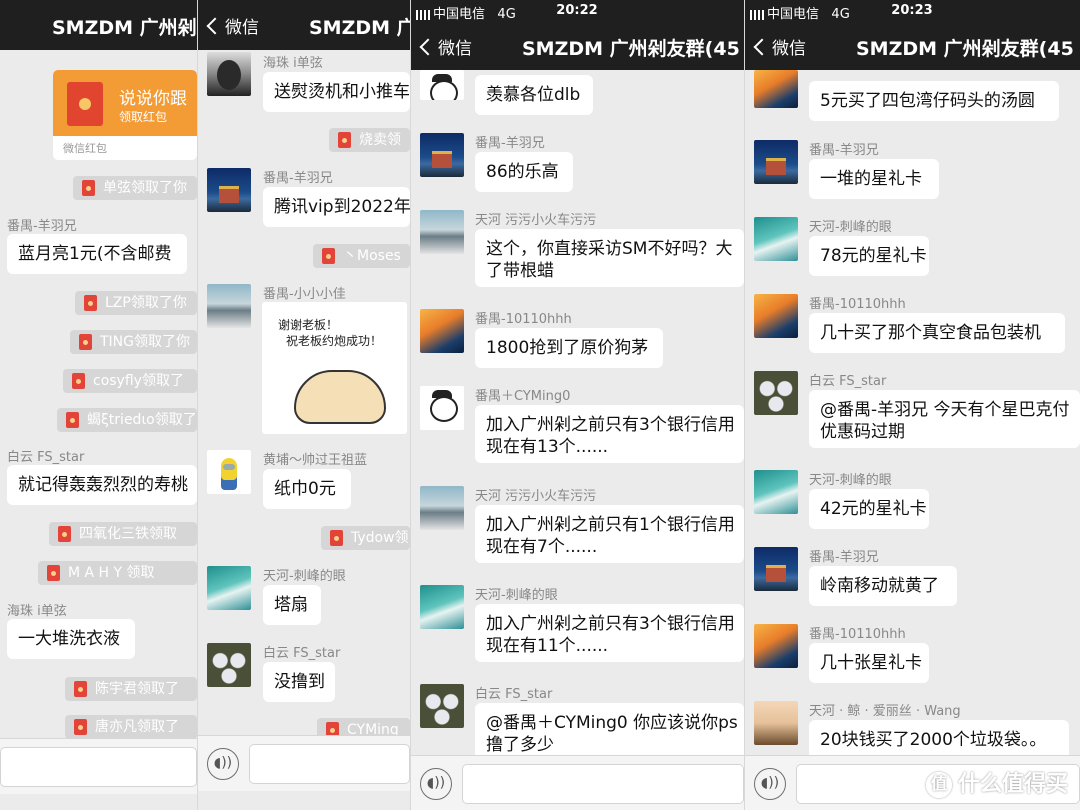 Image resolution: width=1080 pixels, height=810 pixels. What do you see at coordinates (869, 509) in the screenshot?
I see `message-bubble: 42元的星礼卡` at bounding box center [869, 509].